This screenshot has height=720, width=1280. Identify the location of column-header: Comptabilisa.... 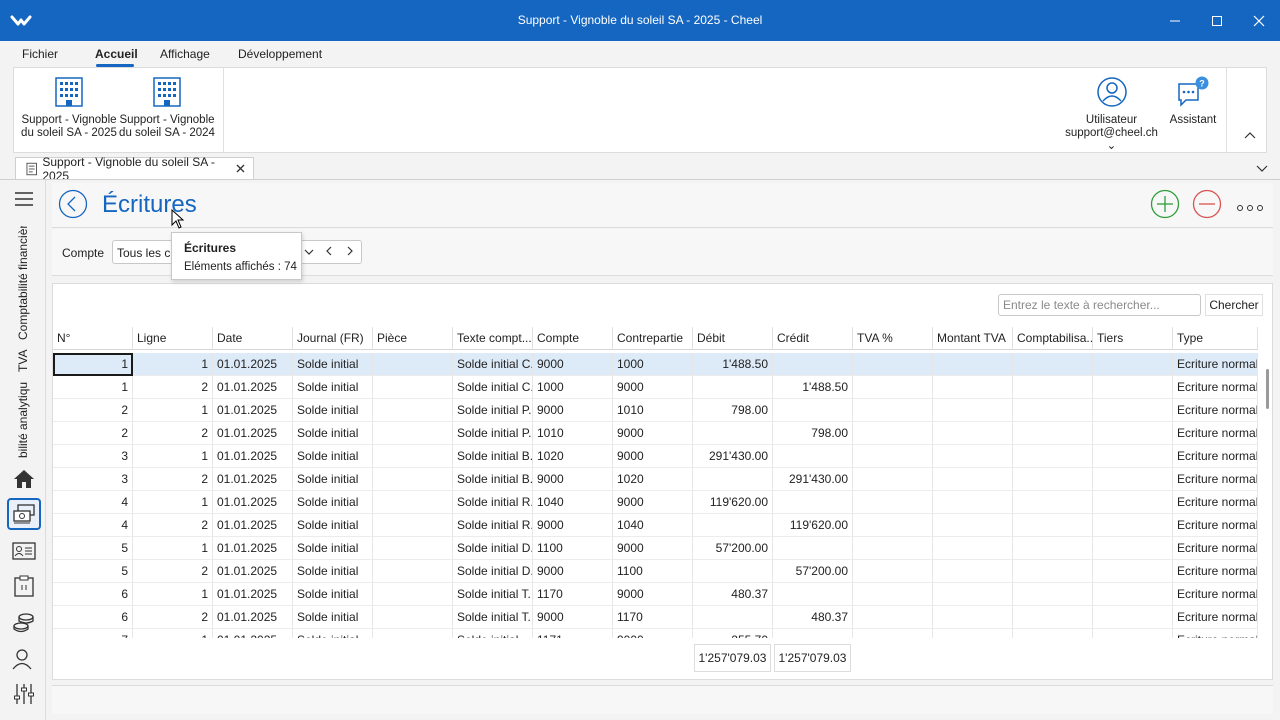
(1053, 338).